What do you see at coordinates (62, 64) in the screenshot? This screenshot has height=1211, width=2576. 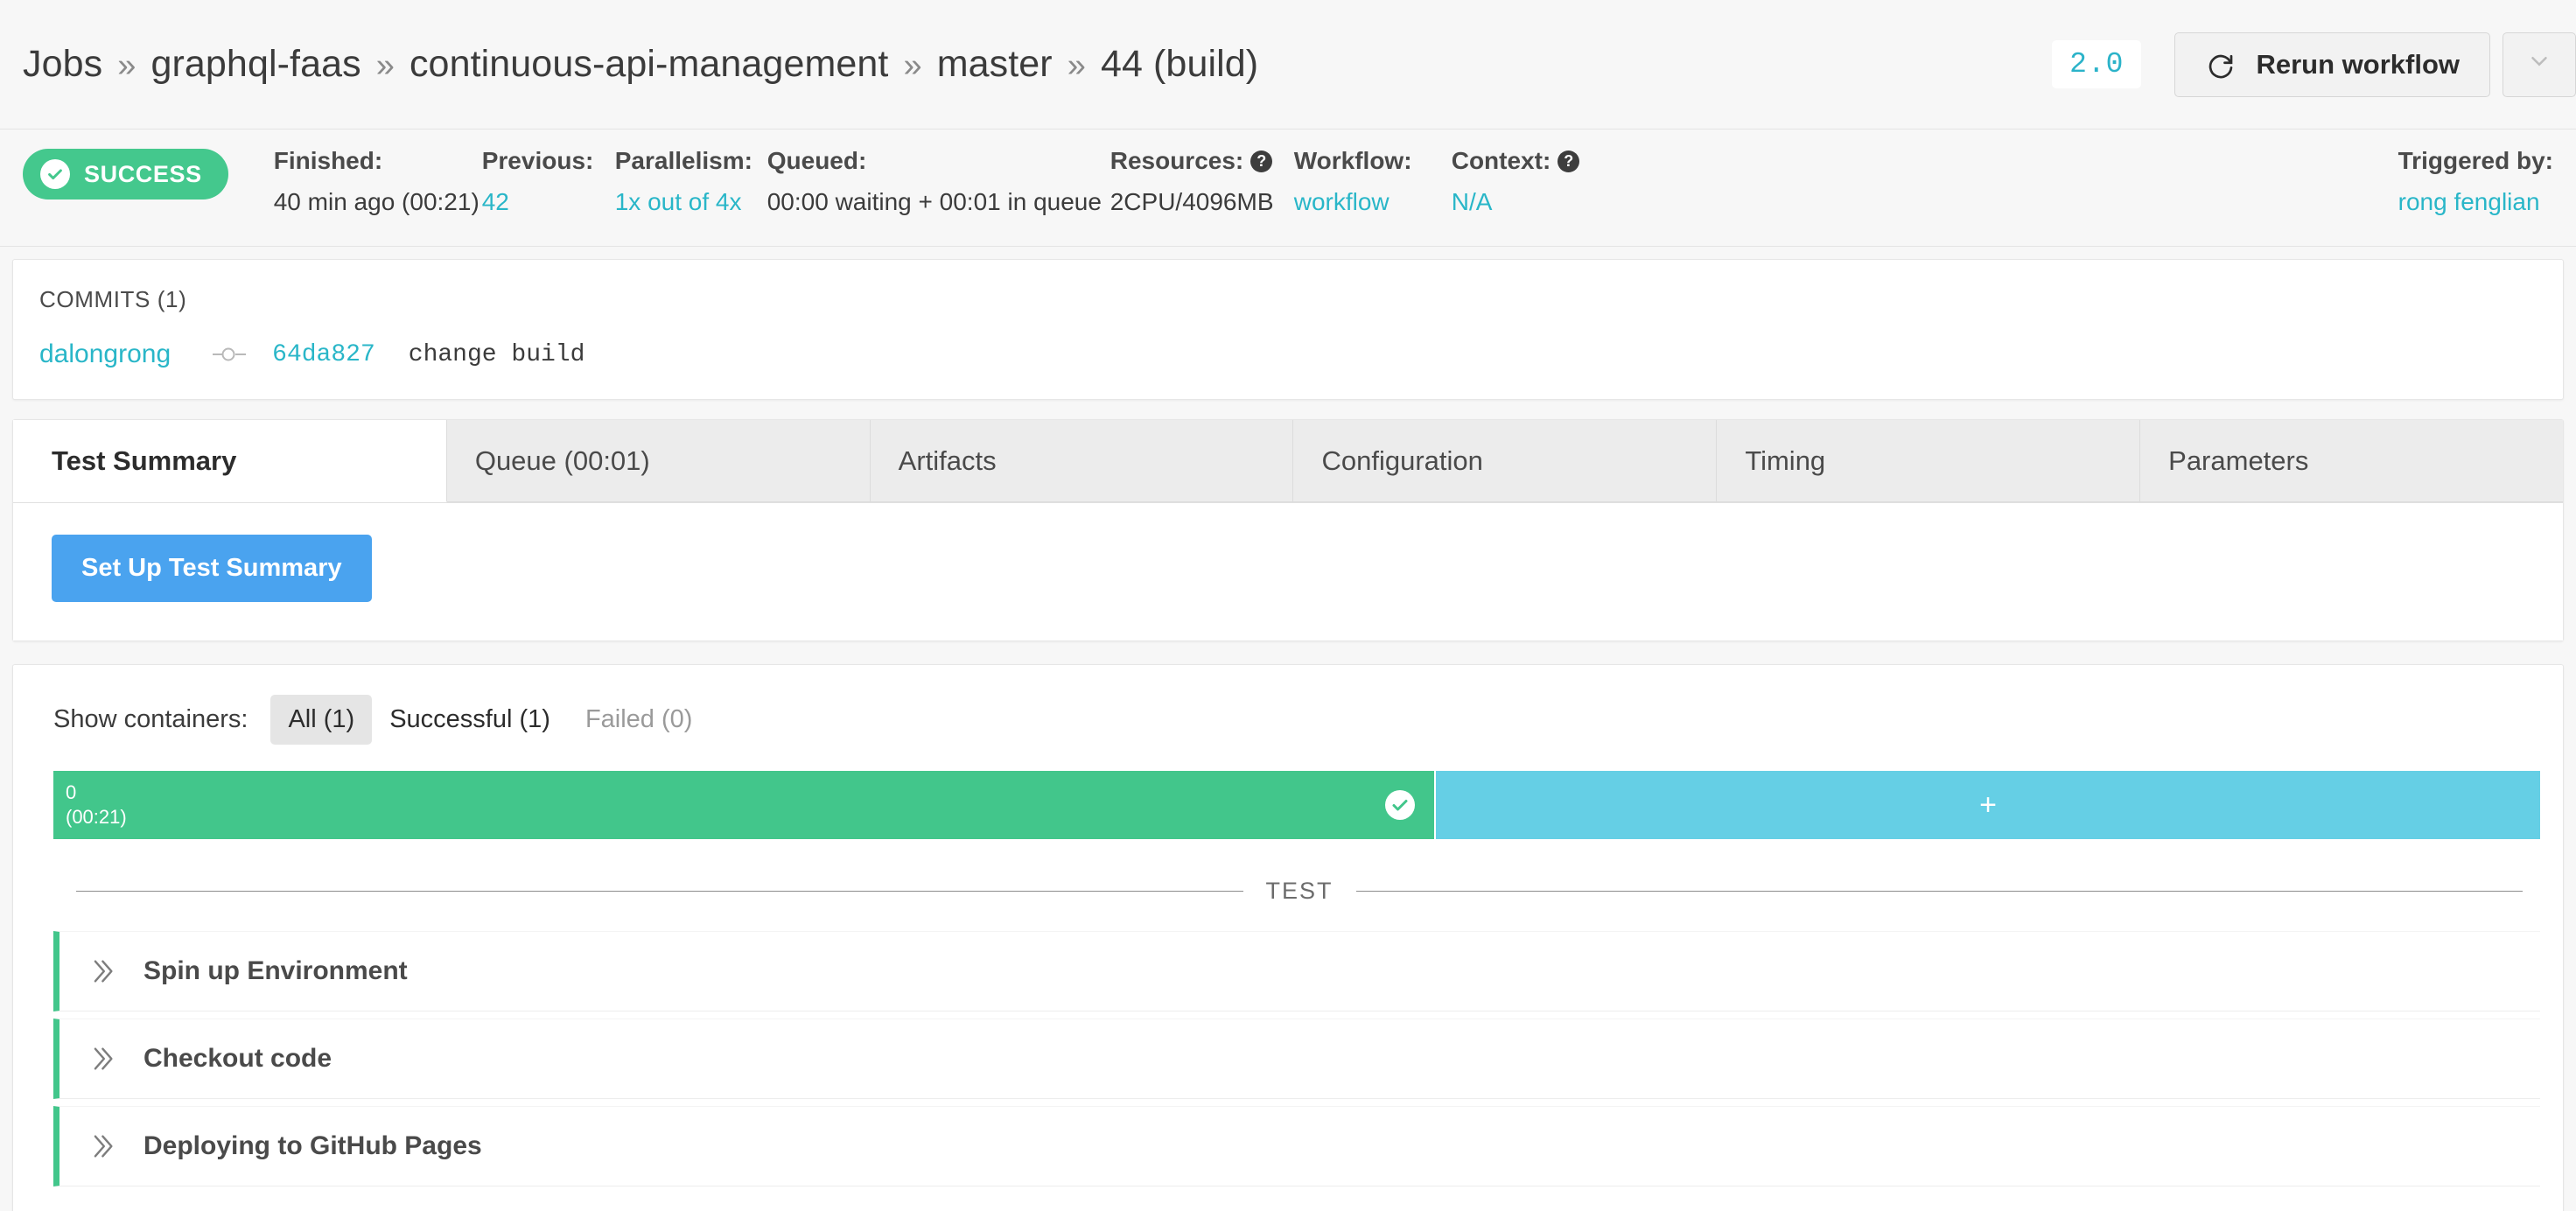 I see `breadcrumb-item-jobs: Jobs` at bounding box center [62, 64].